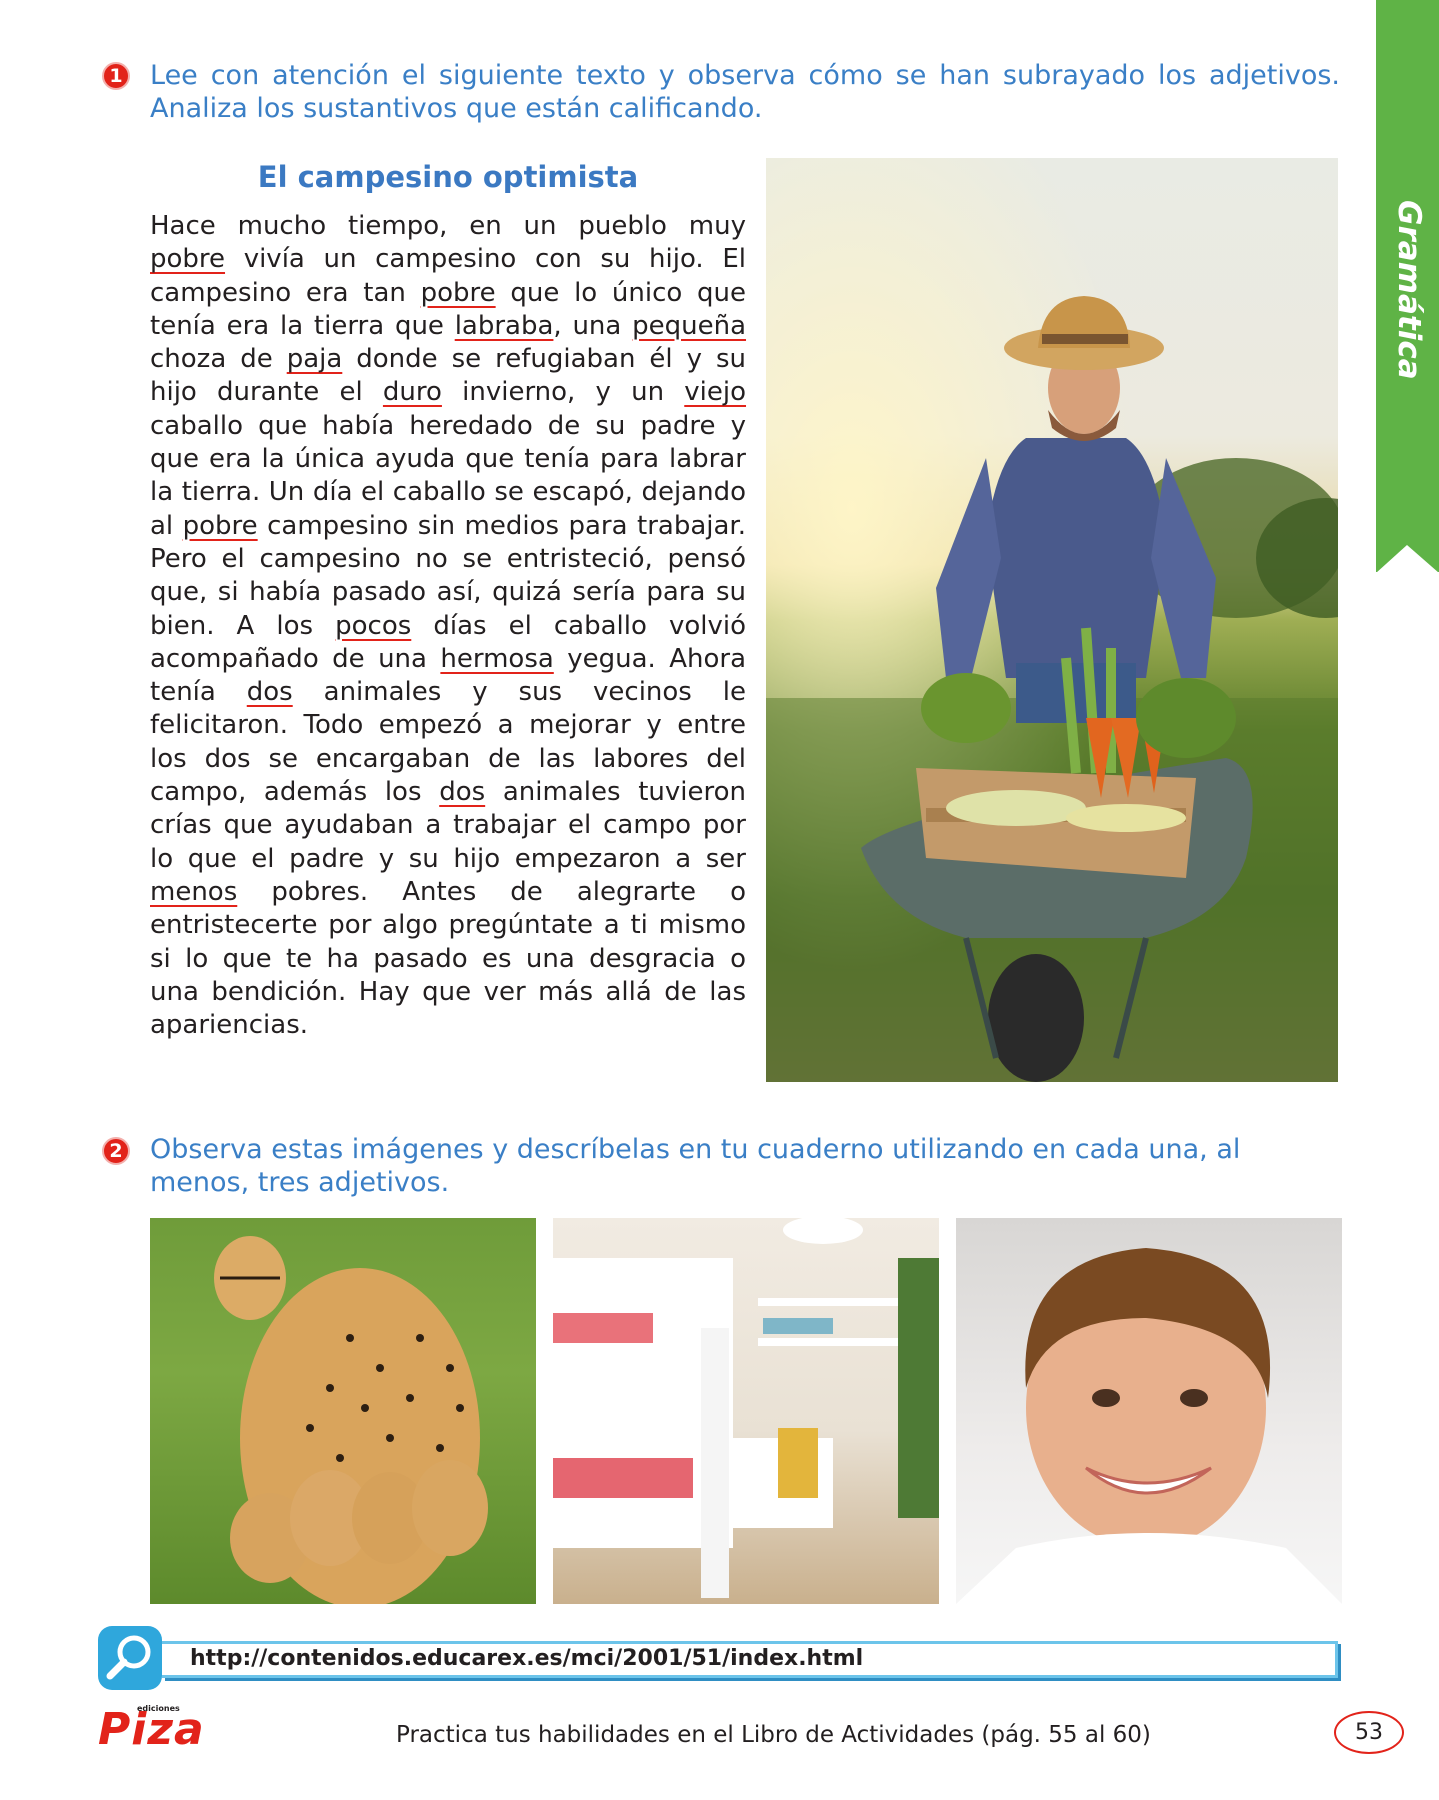  I want to click on bedroom-photo, so click(746, 1411).